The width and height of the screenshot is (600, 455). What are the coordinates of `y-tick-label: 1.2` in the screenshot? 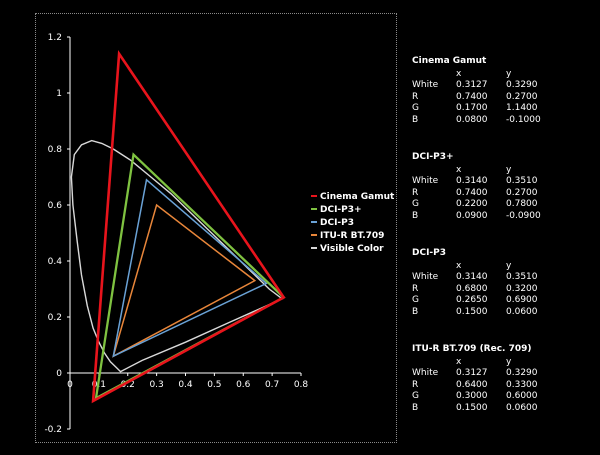 It's located at (55, 38).